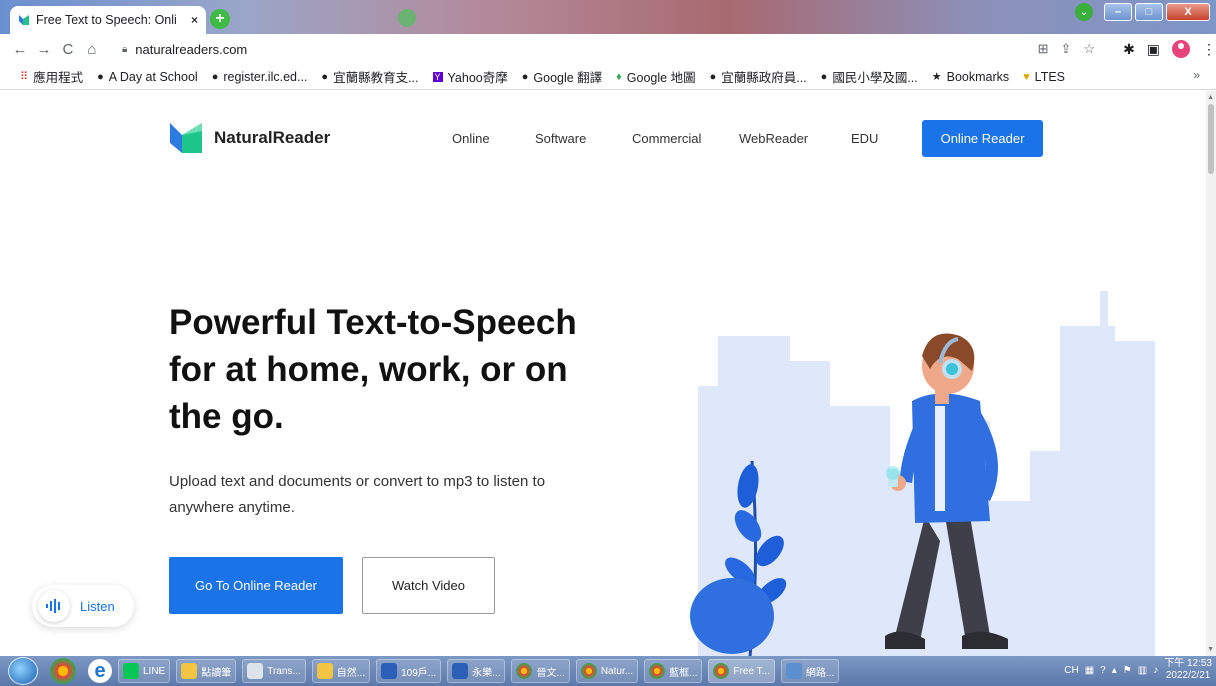 The height and width of the screenshot is (686, 1216). What do you see at coordinates (1050, 76) in the screenshot?
I see `bookmark-label: LTES` at bounding box center [1050, 76].